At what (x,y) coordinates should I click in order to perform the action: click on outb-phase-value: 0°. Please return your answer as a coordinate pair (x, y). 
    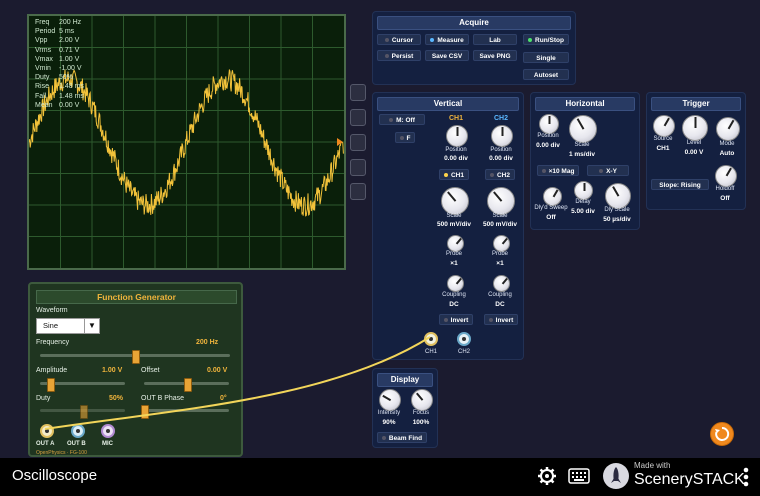
    Looking at the image, I should click on (223, 398).